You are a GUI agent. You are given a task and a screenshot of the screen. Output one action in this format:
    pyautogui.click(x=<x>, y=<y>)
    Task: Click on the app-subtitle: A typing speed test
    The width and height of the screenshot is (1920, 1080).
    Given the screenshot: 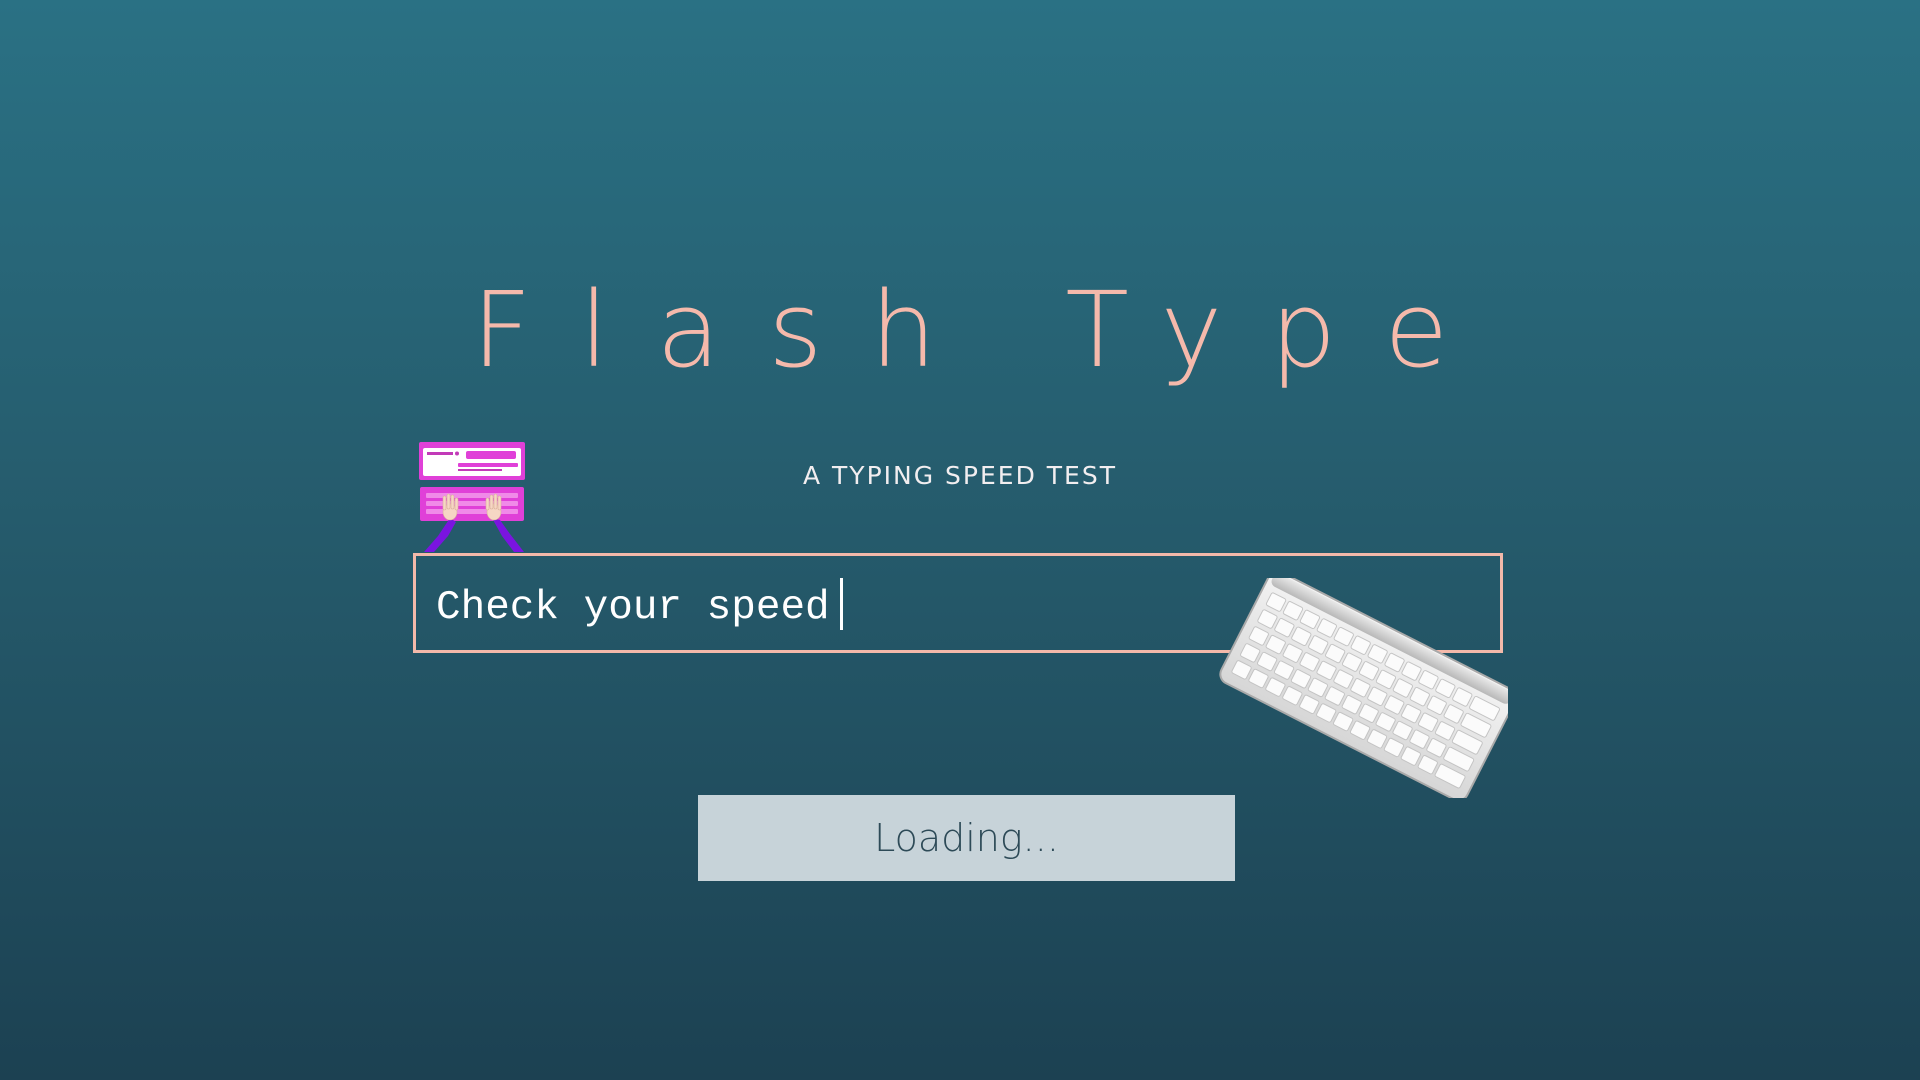 What is the action you would take?
    pyautogui.click(x=959, y=475)
    